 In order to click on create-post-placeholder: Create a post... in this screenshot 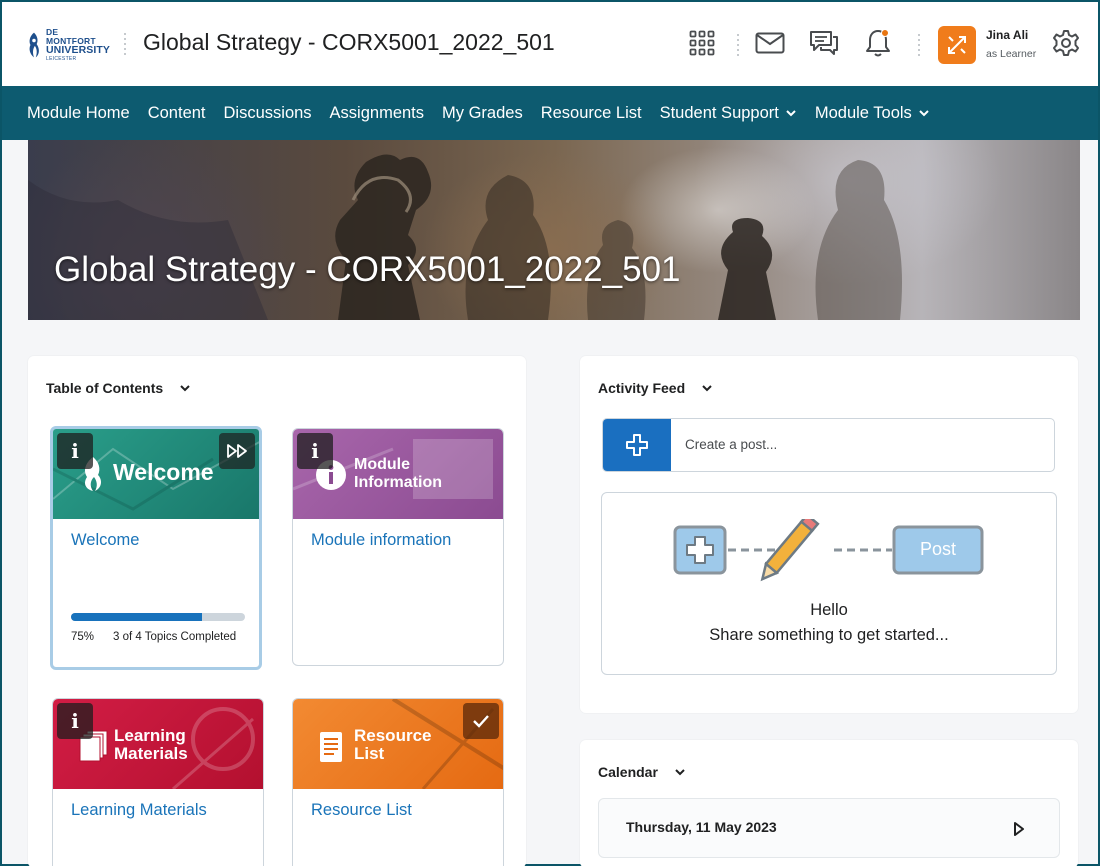, I will do `click(731, 444)`.